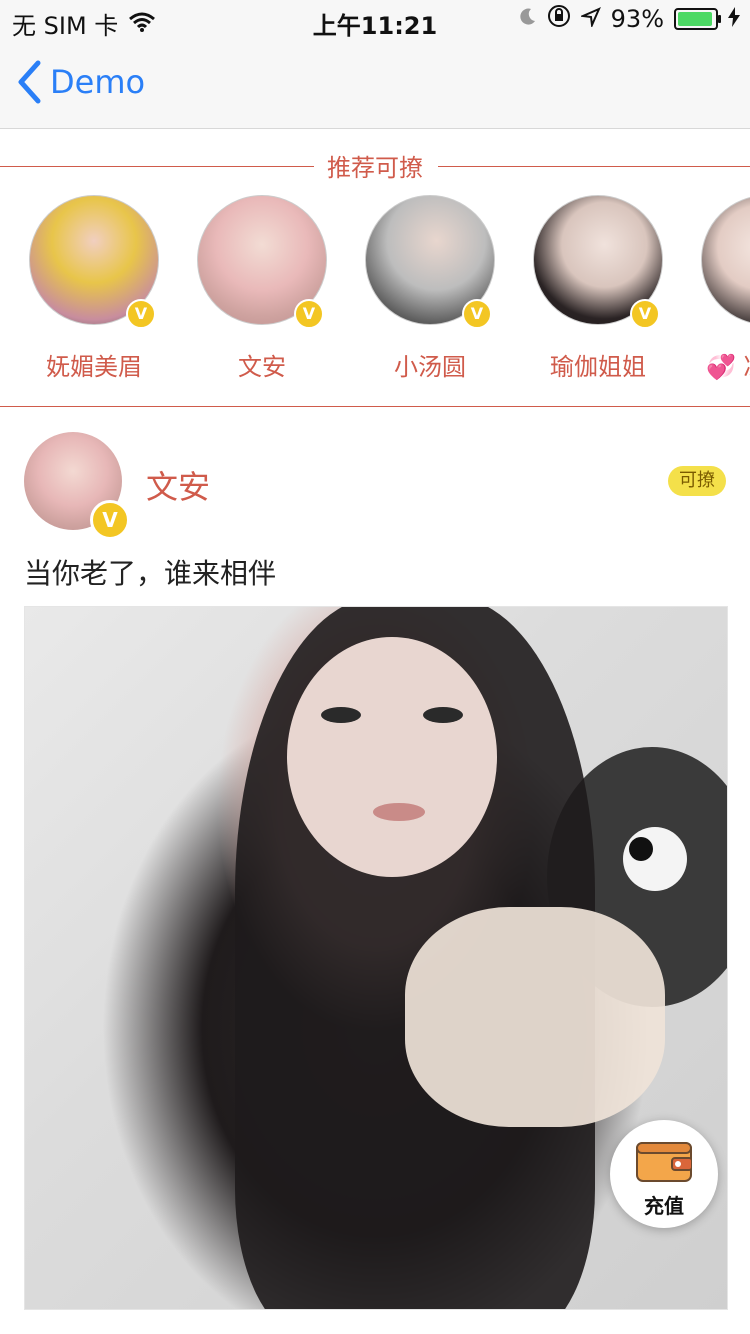  What do you see at coordinates (637, 19) in the screenshot?
I see `battery-percent: 93%` at bounding box center [637, 19].